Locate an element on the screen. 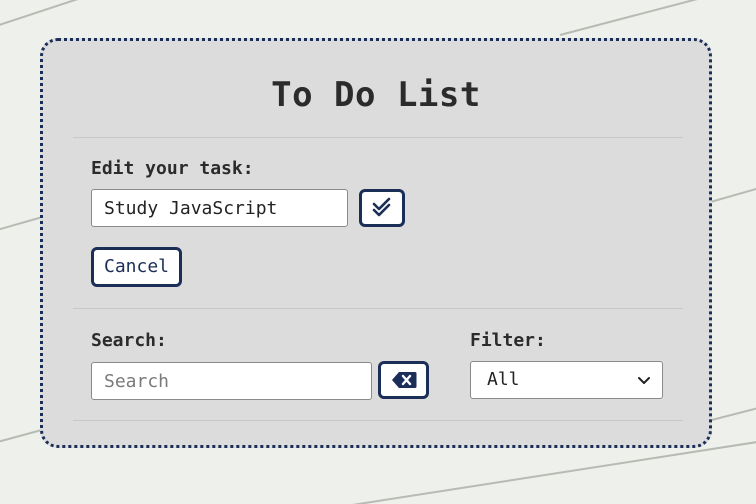 This screenshot has width=756, height=504. search-label: Search: is located at coordinates (129, 340).